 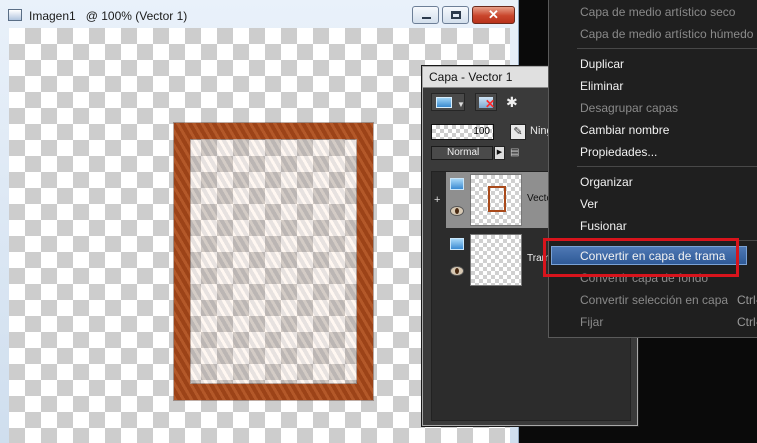 I want to click on opacity-slider: 100, so click(x=462, y=132).